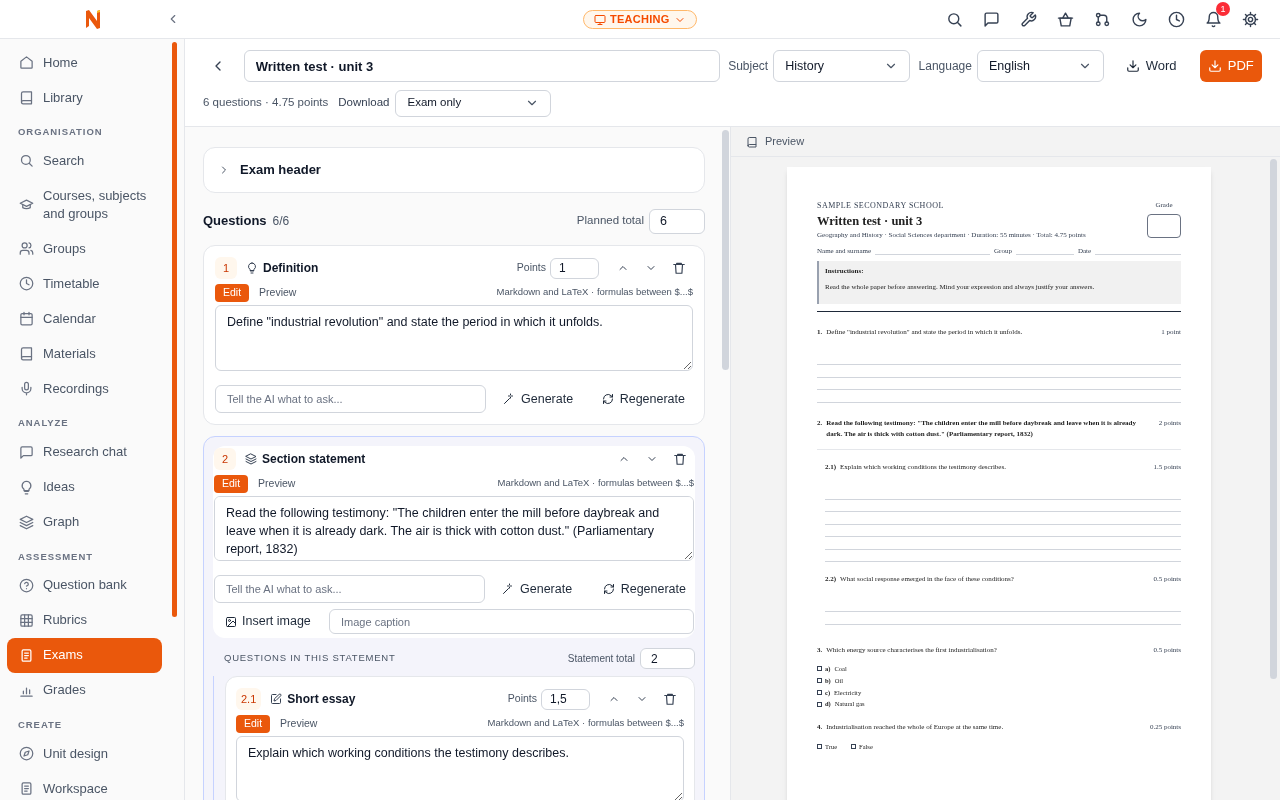  I want to click on question-text-field: Explain which working conditions the testimony describes., so click(460, 768).